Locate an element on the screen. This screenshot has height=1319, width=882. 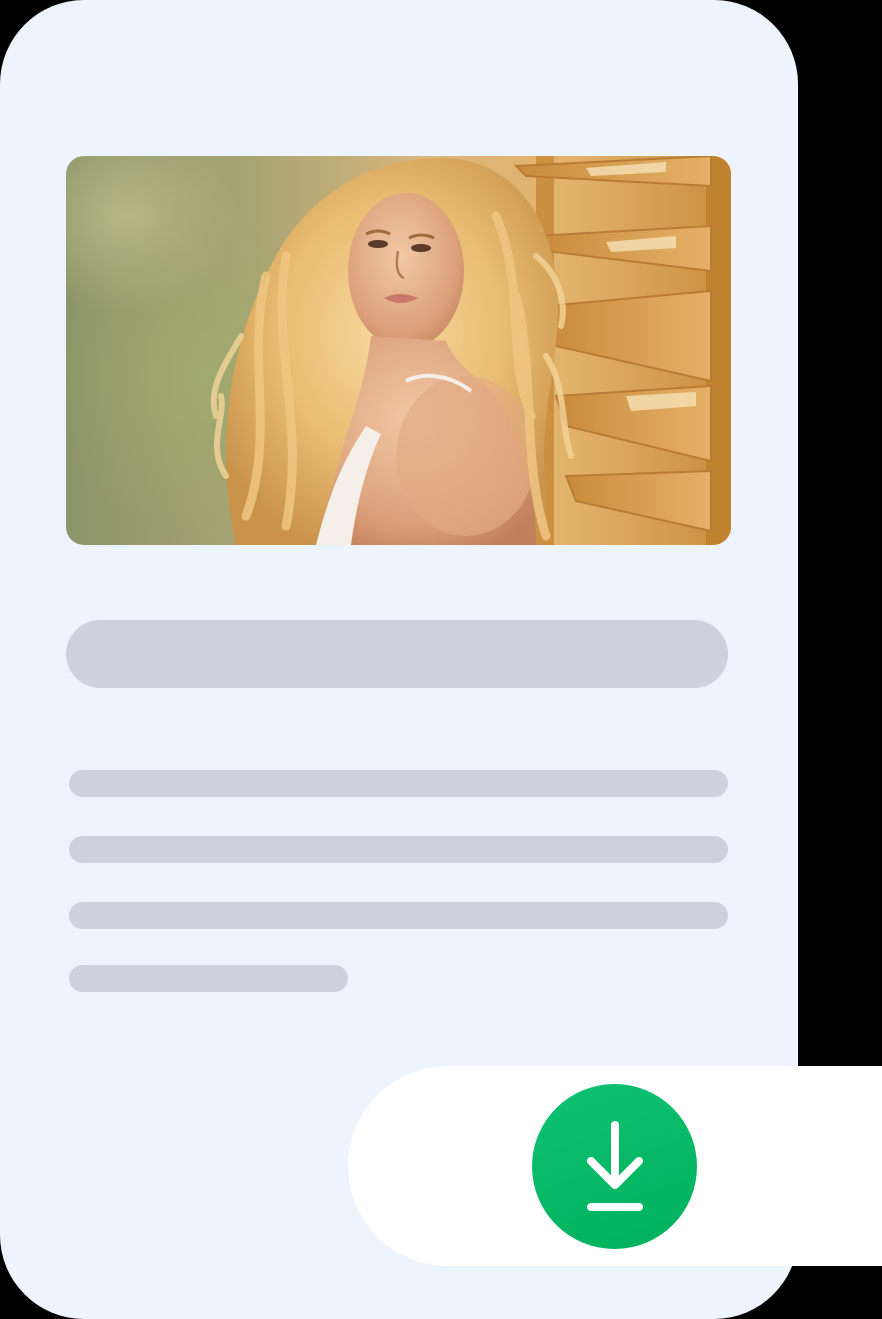
download-button is located at coordinates (614, 1166).